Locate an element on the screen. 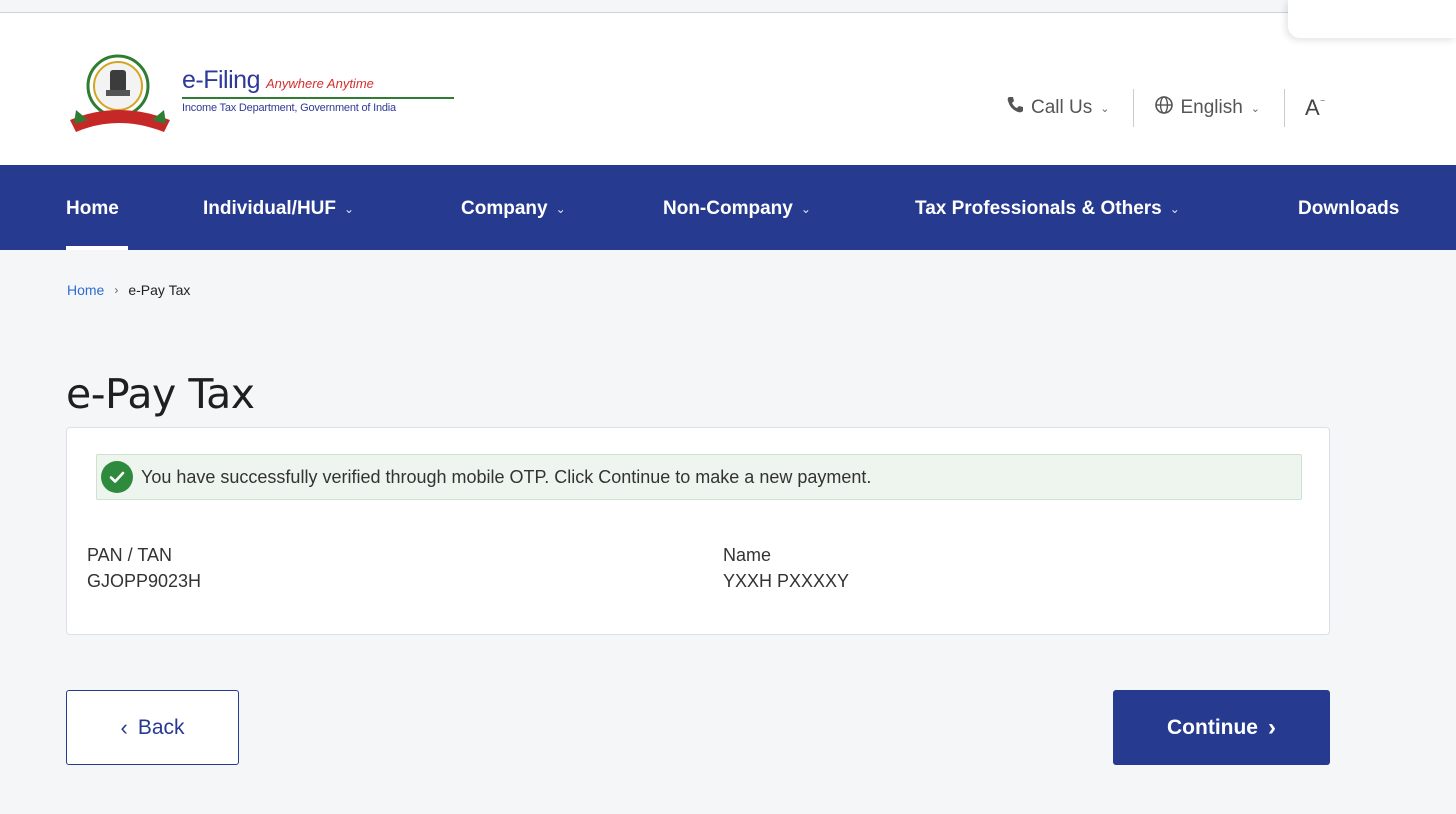  nav-non-company-label: Non-Company is located at coordinates (728, 208).